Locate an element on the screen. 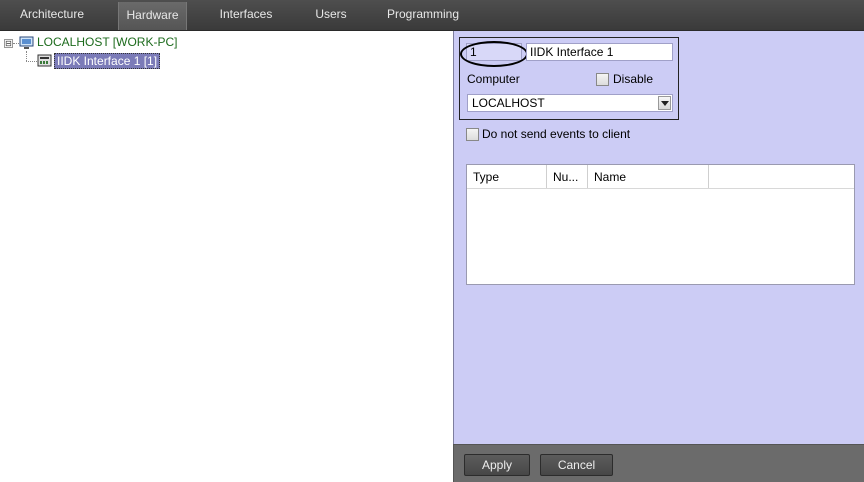 This screenshot has width=864, height=482. tab-users: Users is located at coordinates (331, 15).